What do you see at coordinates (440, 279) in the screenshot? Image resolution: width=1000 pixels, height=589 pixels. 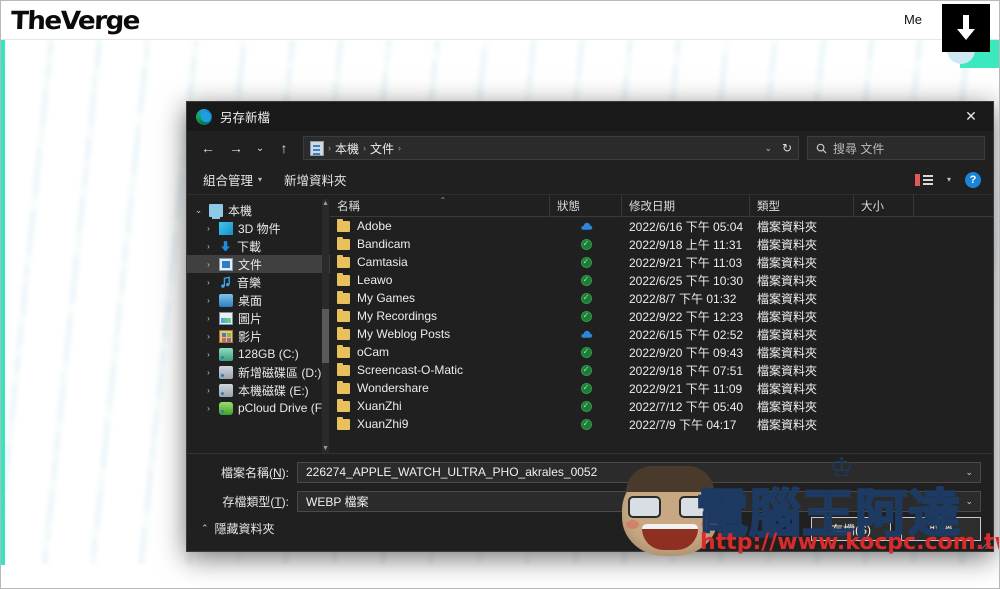 I see `file-name-cell: Leawo` at bounding box center [440, 279].